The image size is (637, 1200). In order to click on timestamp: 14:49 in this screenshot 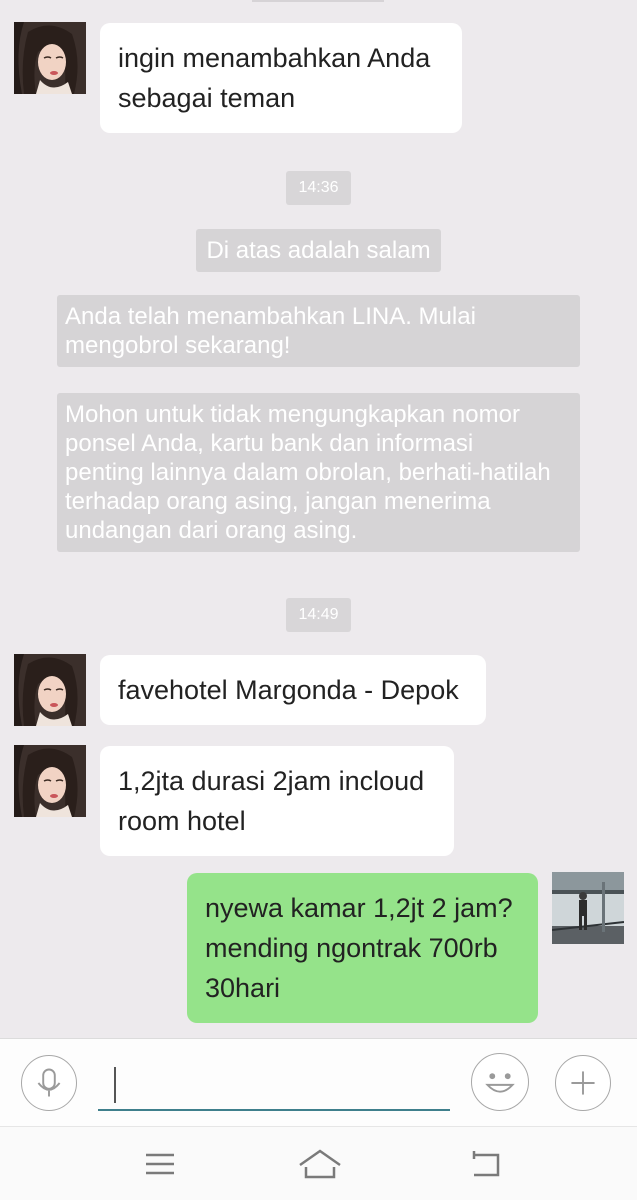, I will do `click(318, 615)`.